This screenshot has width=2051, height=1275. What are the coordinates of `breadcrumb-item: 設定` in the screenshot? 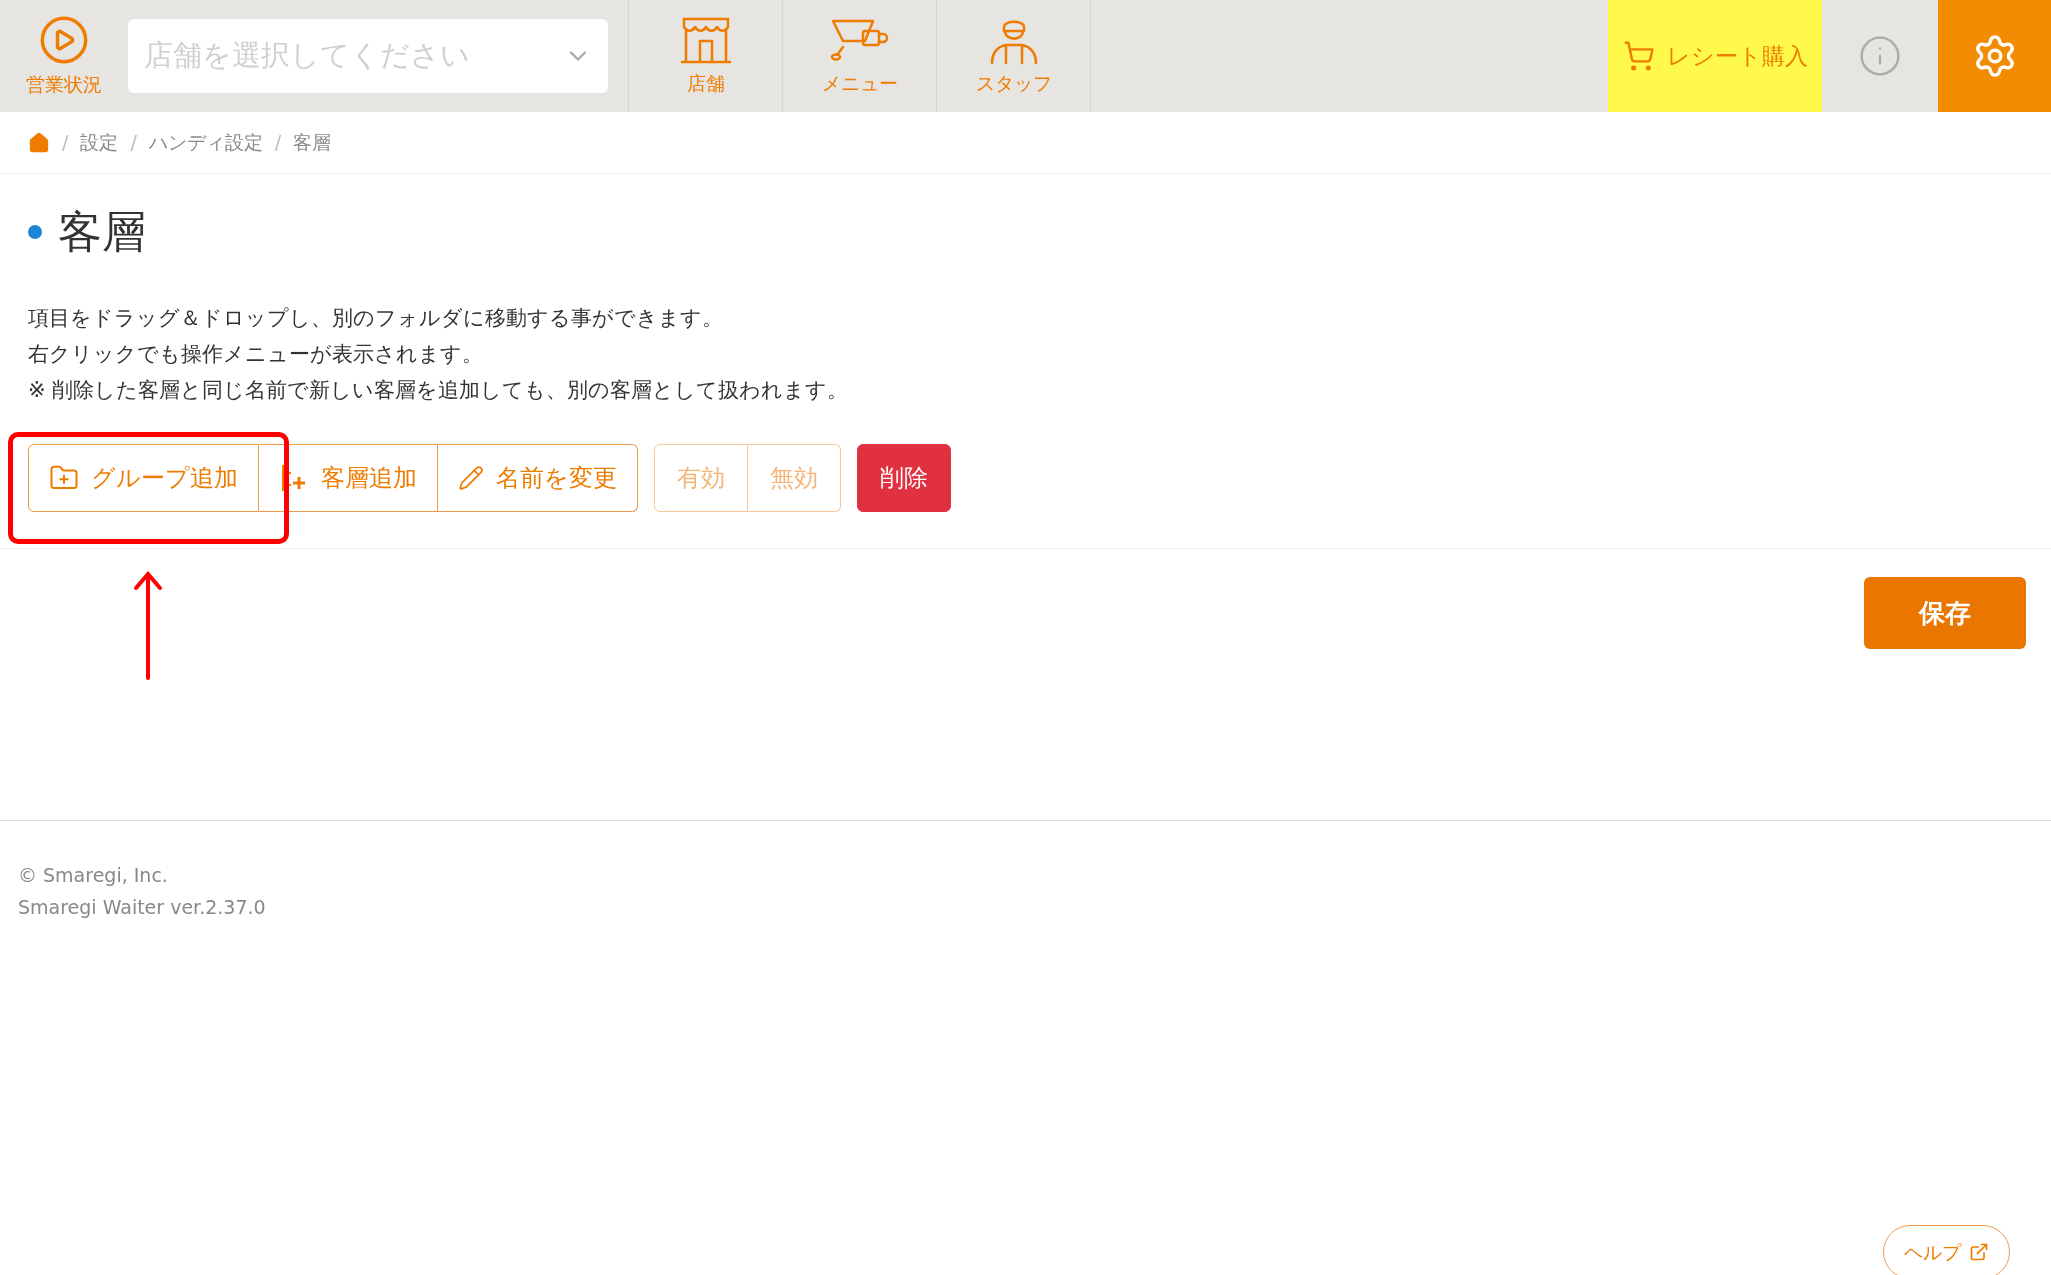 It's located at (99, 142).